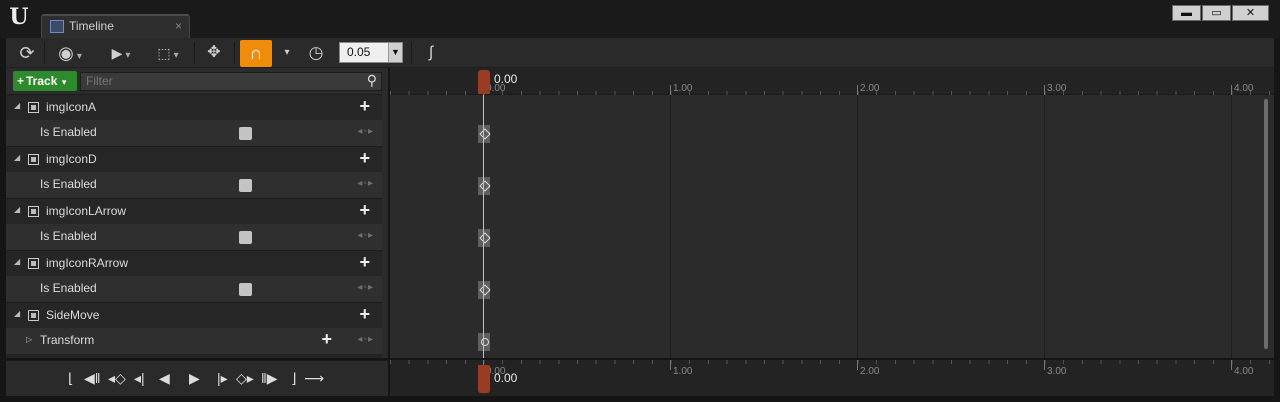  What do you see at coordinates (293, 378) in the screenshot?
I see `set-end-icon: ⌋` at bounding box center [293, 378].